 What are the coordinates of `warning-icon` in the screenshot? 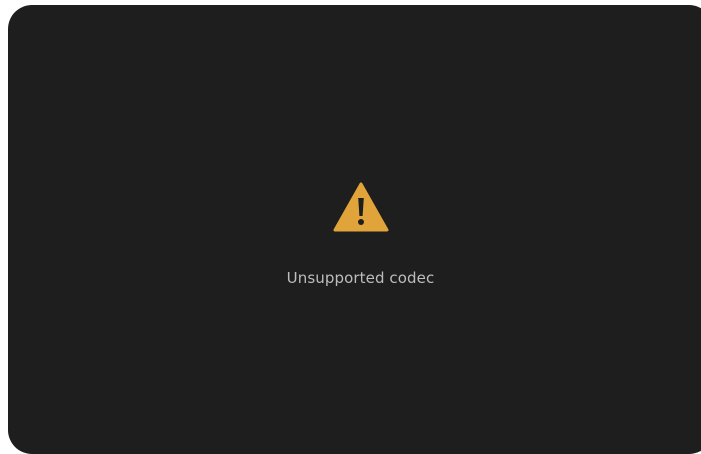 It's located at (360, 207).